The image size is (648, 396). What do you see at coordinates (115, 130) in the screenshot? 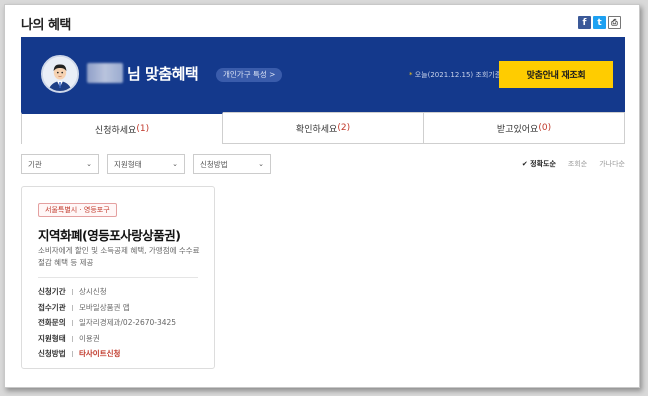
I see `tab-apply-label: 신청하세요` at bounding box center [115, 130].